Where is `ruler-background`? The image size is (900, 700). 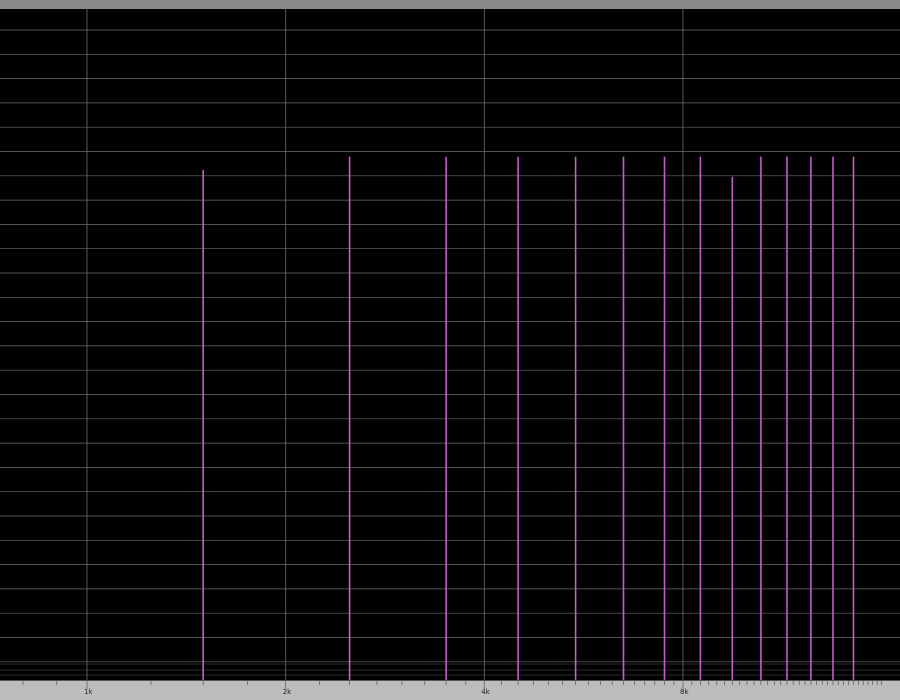
ruler-background is located at coordinates (450, 690).